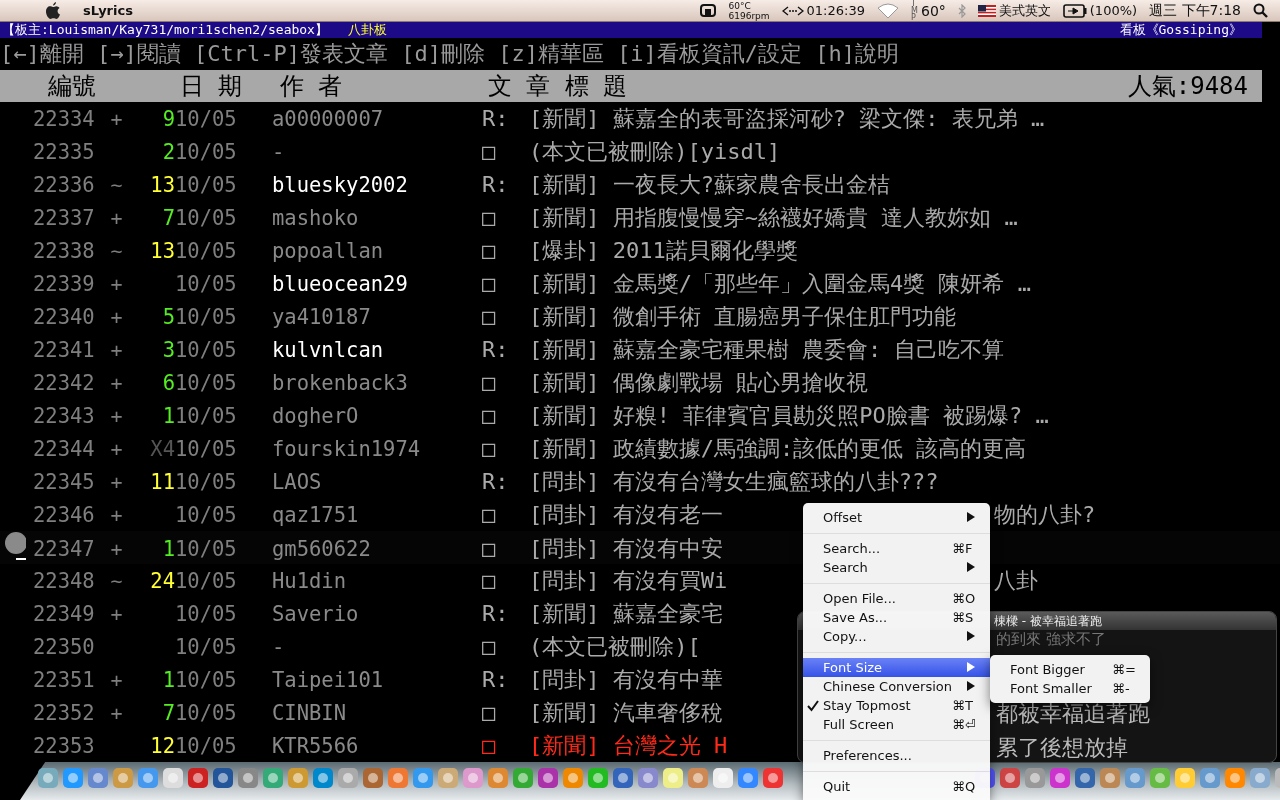 Image resolution: width=1280 pixels, height=800 pixels. What do you see at coordinates (1070, 669) in the screenshot?
I see `menu-item: Font Bigger ⌘=` at bounding box center [1070, 669].